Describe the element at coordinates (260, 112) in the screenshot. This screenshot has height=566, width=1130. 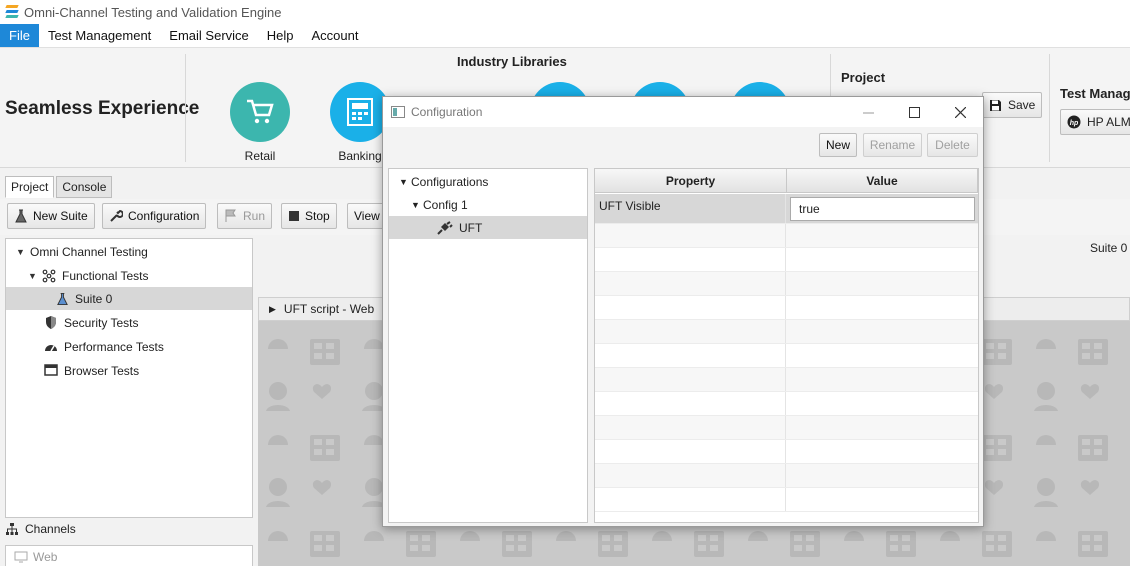
I see `cart-icon` at that location.